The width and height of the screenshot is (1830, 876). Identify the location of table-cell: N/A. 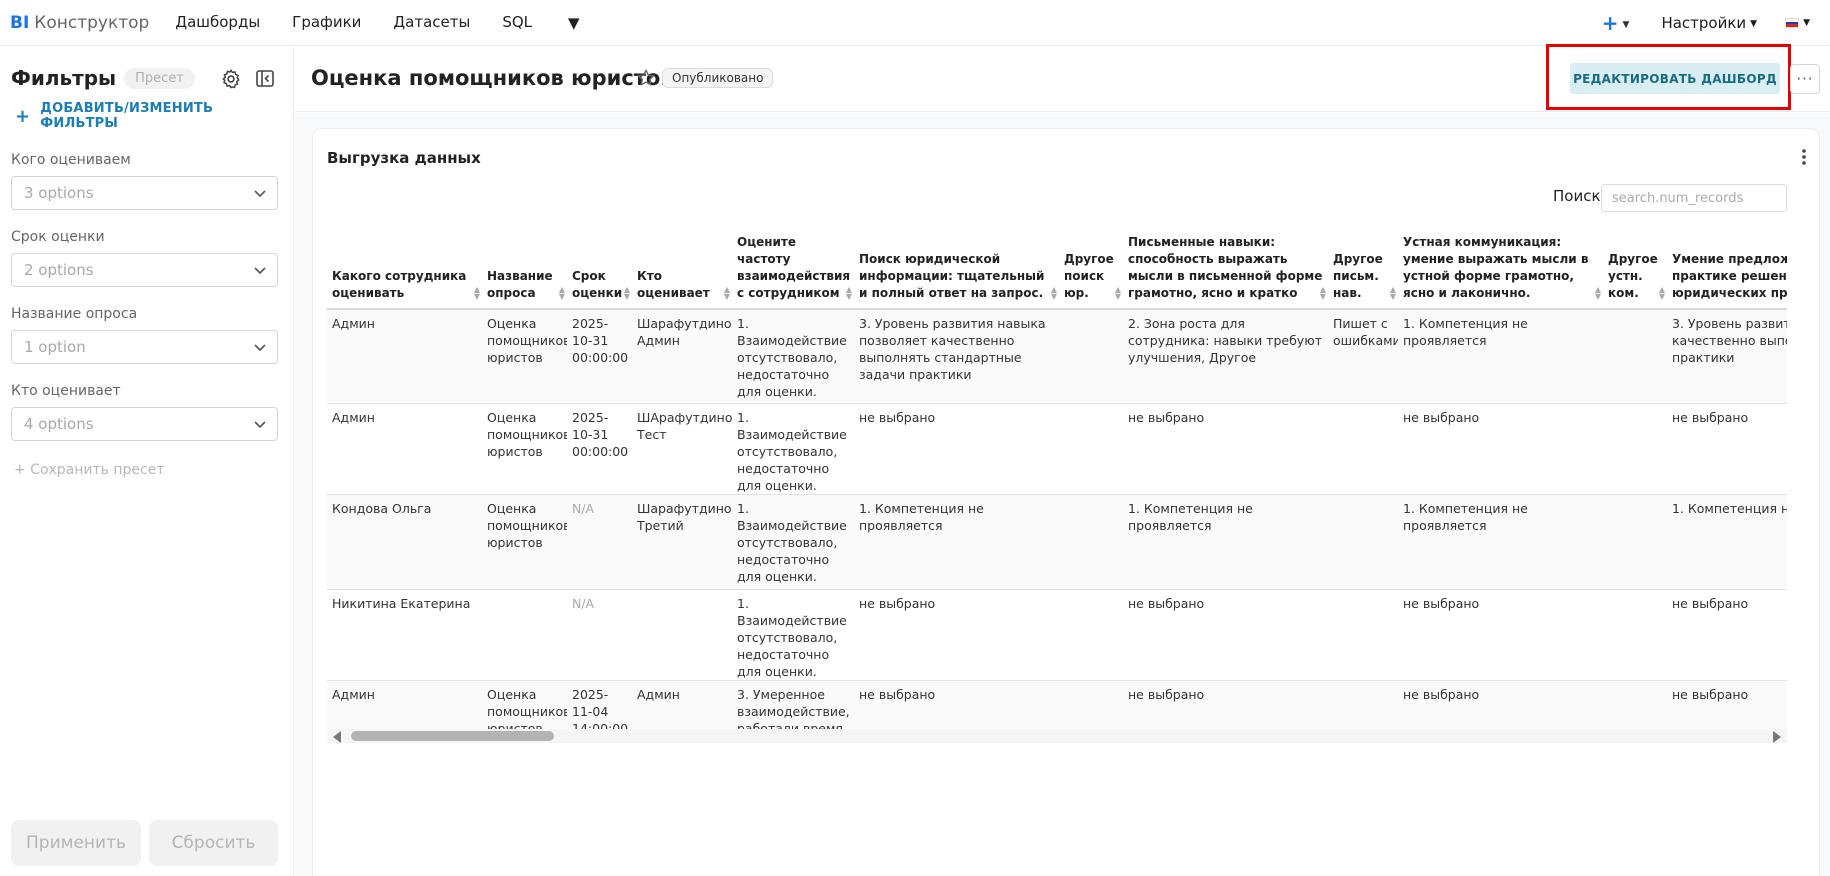
(599, 542).